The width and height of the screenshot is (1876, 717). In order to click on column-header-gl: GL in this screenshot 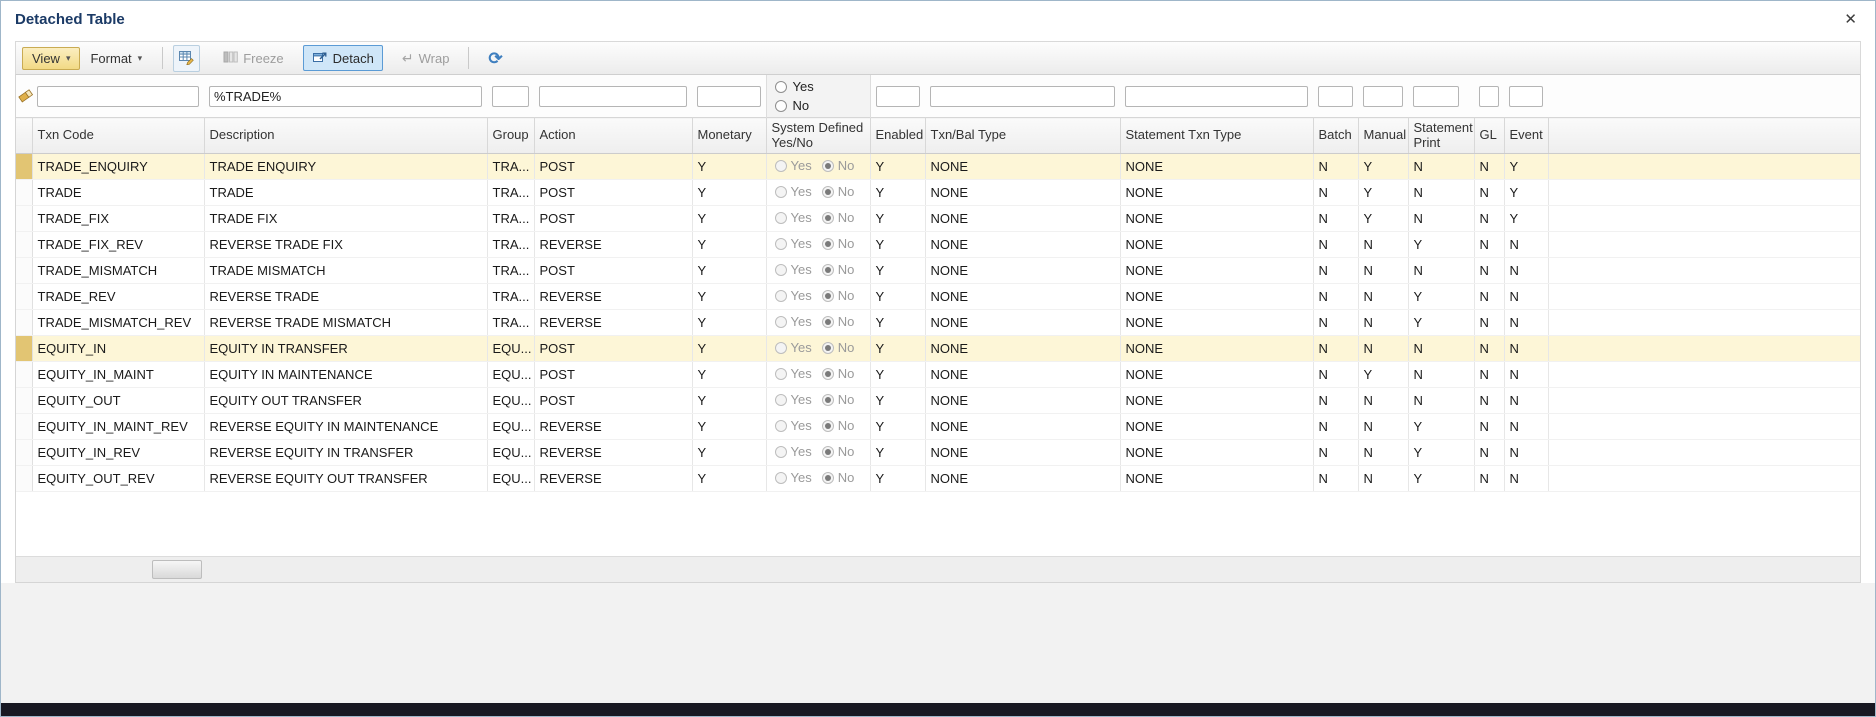, I will do `click(1489, 135)`.